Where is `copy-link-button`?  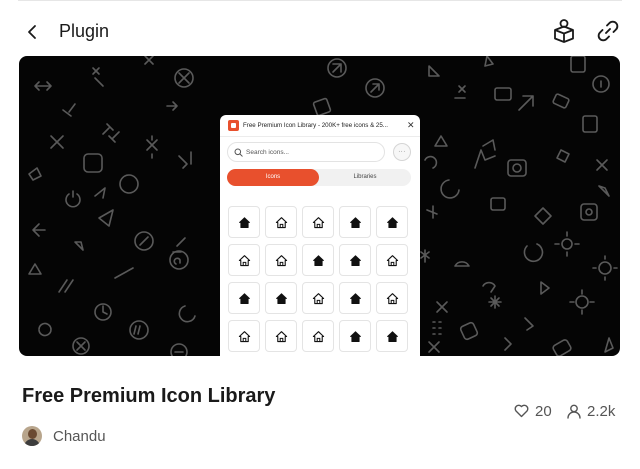 copy-link-button is located at coordinates (608, 31).